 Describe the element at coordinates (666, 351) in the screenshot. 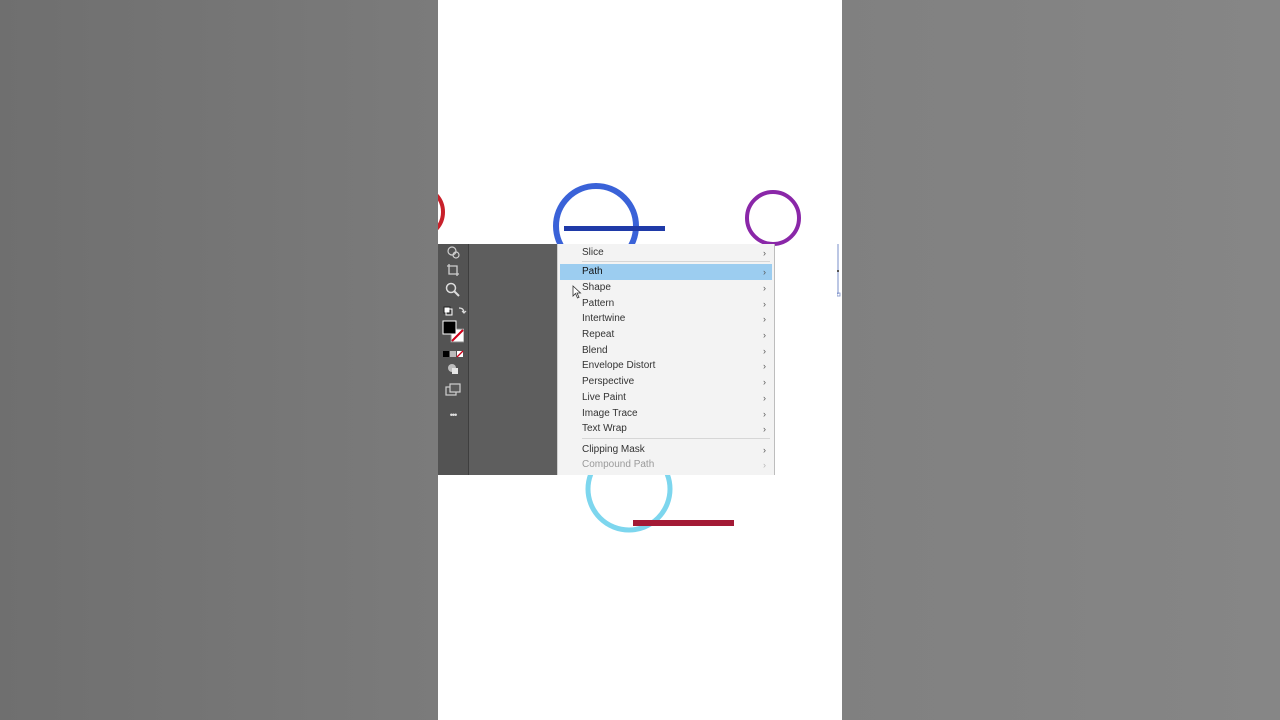

I see `menu-item-blend: Blend ›` at that location.